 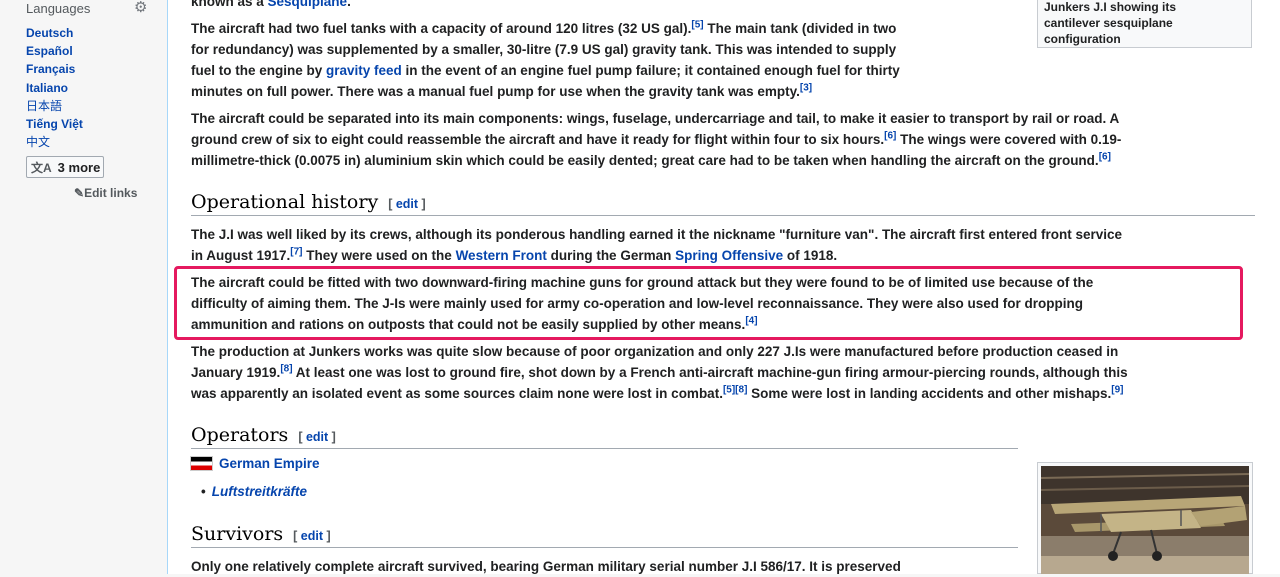 I want to click on reference-link: [3], so click(x=806, y=88).